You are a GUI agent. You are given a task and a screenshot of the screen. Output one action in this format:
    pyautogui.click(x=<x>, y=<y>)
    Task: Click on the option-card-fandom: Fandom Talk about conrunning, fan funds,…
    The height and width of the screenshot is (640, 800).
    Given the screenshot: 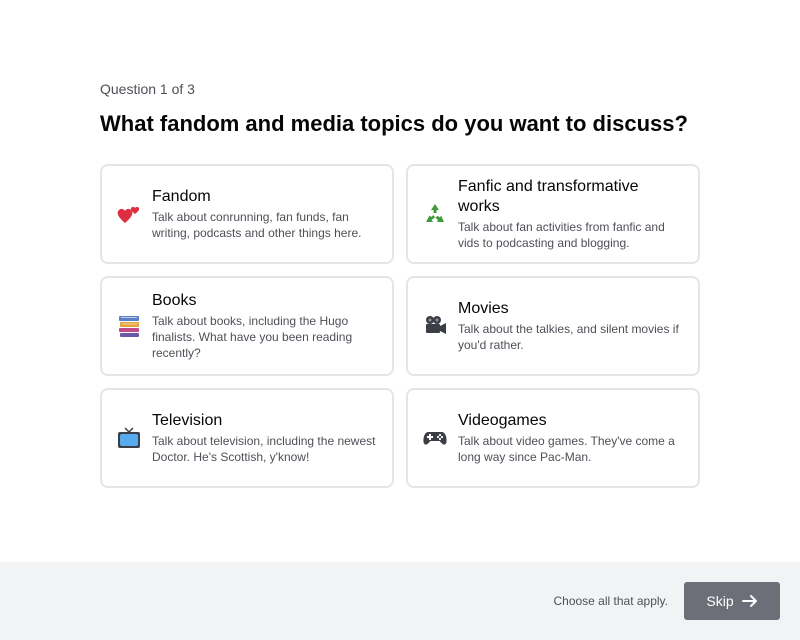 What is the action you would take?
    pyautogui.click(x=247, y=214)
    